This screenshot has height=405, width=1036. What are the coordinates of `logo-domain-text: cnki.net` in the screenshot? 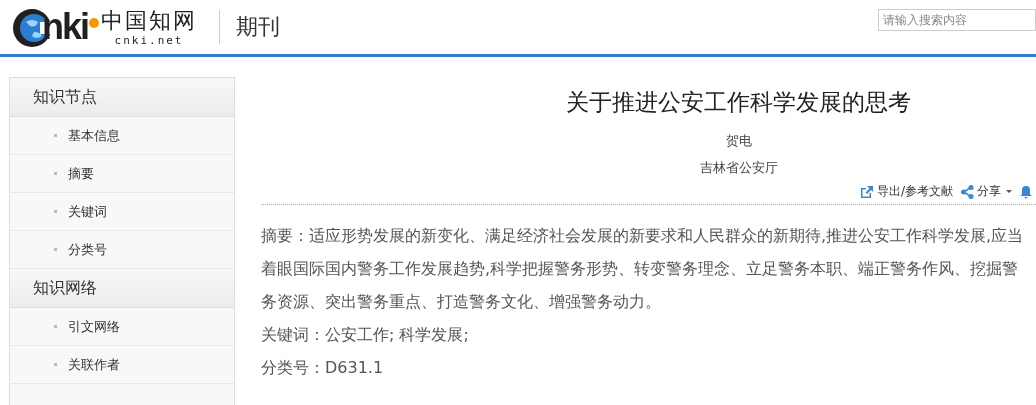 It's located at (149, 40).